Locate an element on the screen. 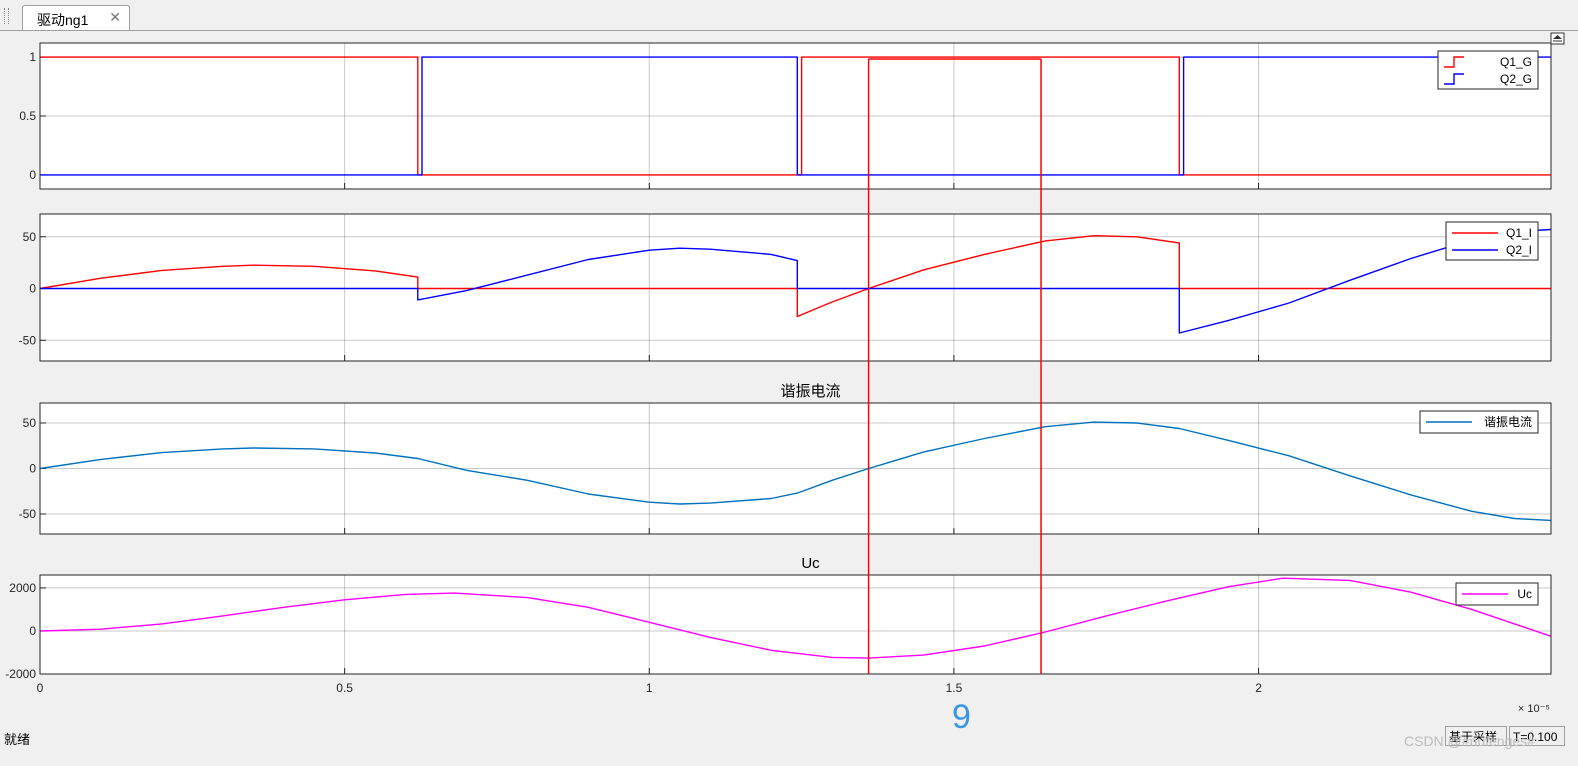 The image size is (1578, 766). axes-title: Uc is located at coordinates (810, 563).